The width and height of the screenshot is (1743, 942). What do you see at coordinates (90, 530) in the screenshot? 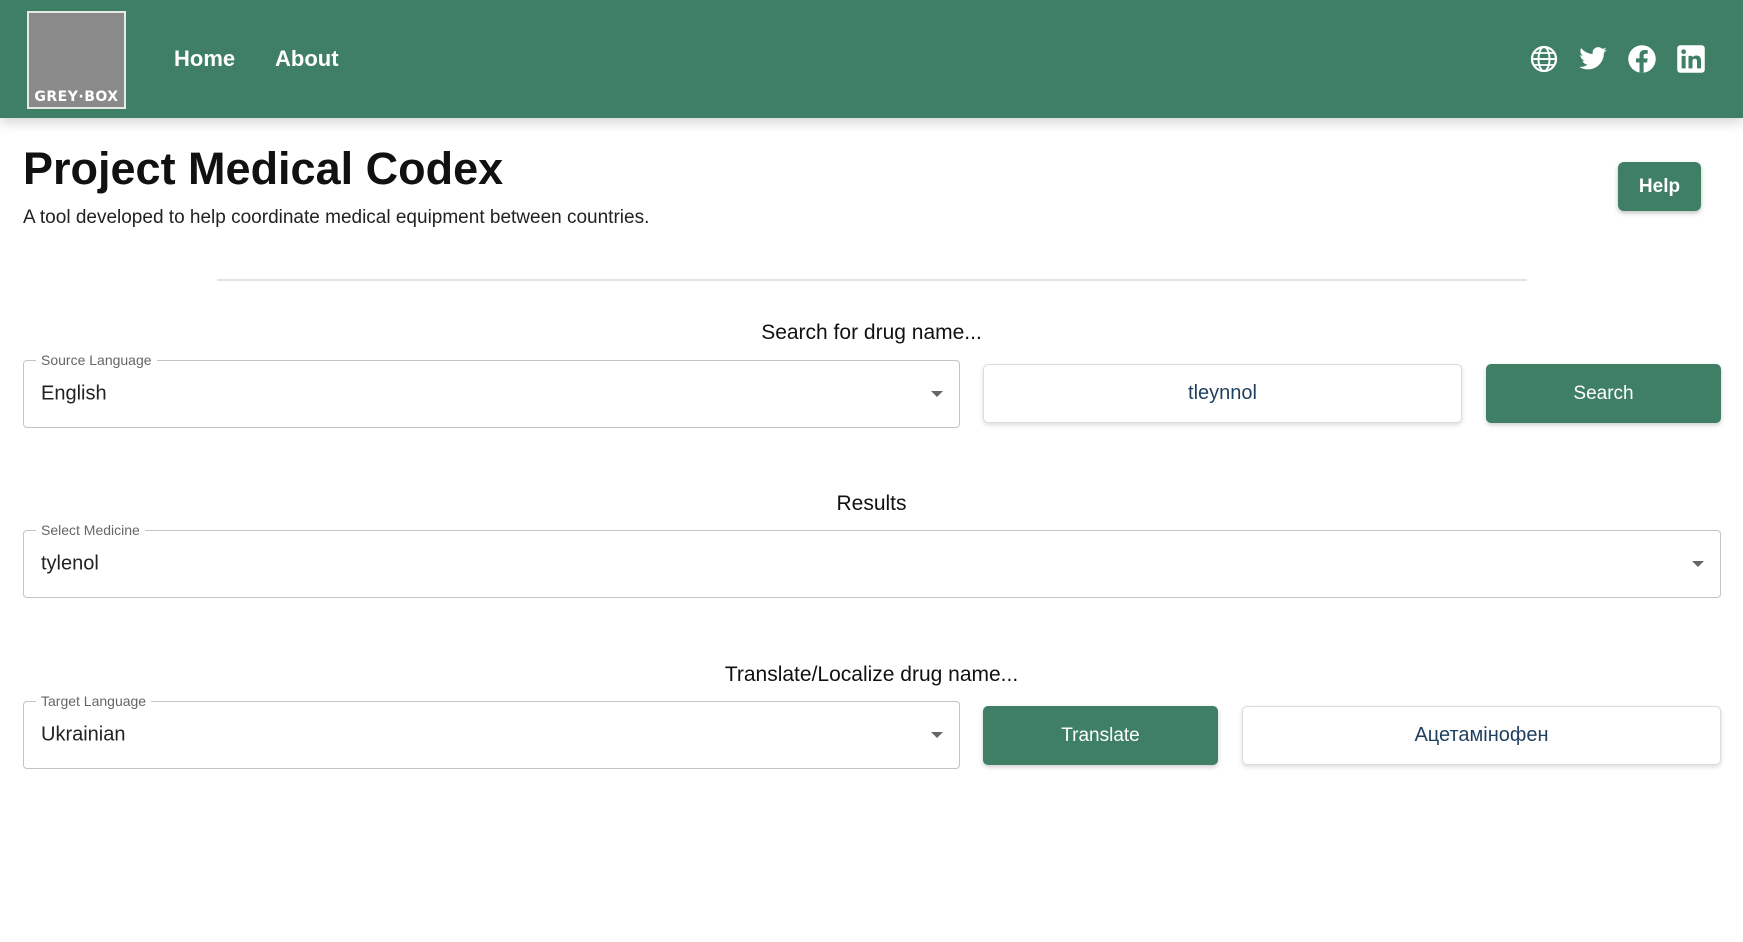
I see `select-medicine-label: Select Medicine` at bounding box center [90, 530].